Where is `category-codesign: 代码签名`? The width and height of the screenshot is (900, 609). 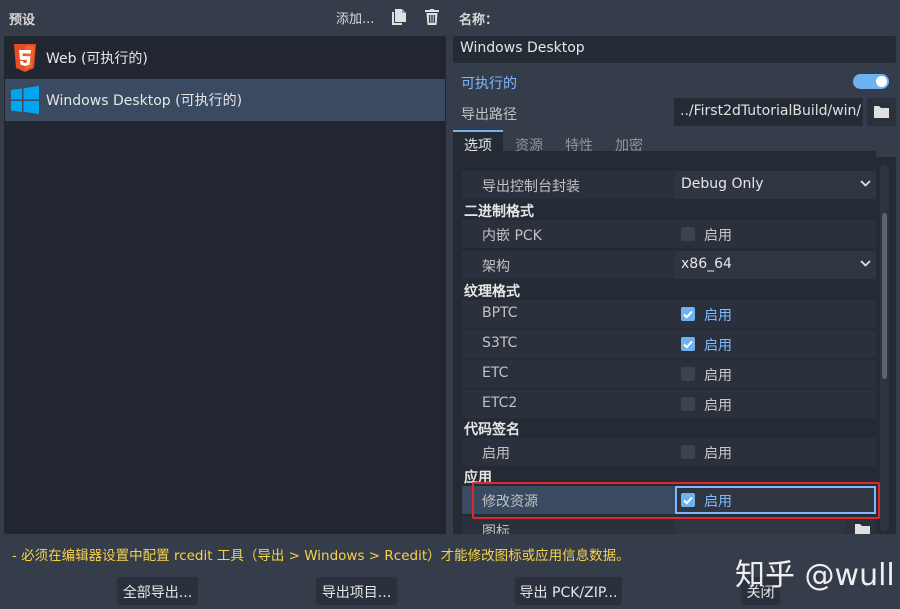
category-codesign: 代码签名 is located at coordinates (669, 427).